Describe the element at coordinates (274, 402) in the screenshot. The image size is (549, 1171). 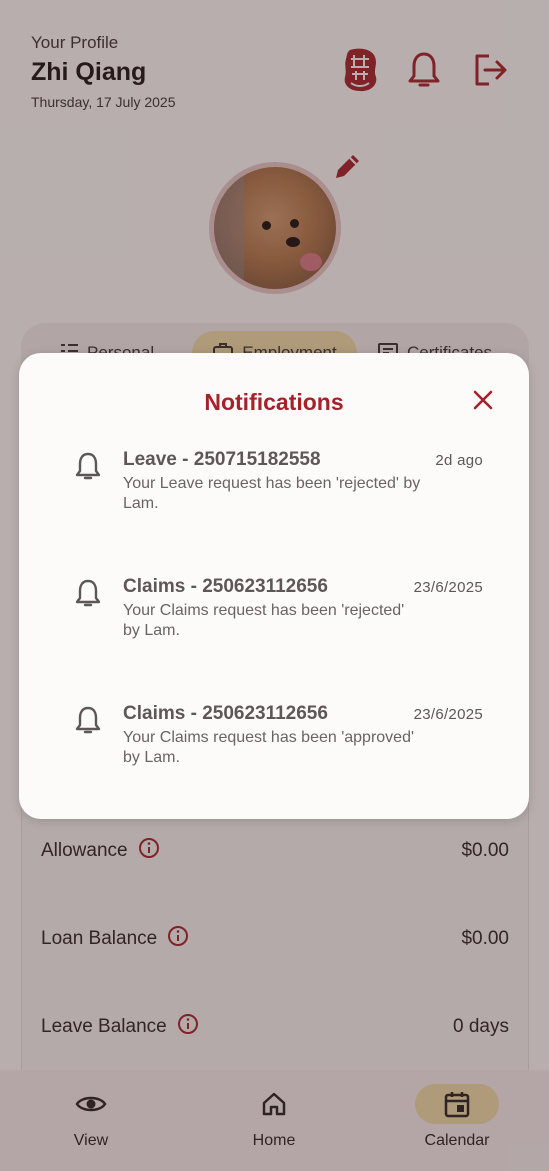
I see `dialog-title: Notifications` at that location.